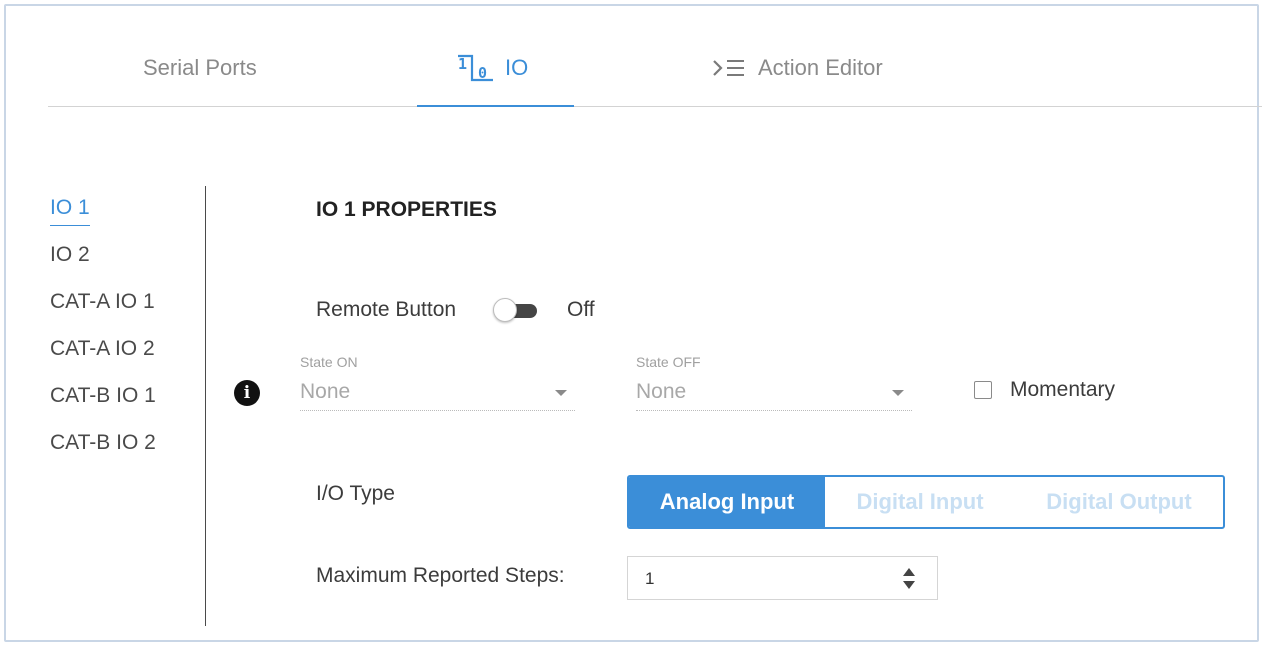 The width and height of the screenshot is (1265, 648). What do you see at coordinates (462, 64) in the screenshot?
I see `svg-text: 1` at bounding box center [462, 64].